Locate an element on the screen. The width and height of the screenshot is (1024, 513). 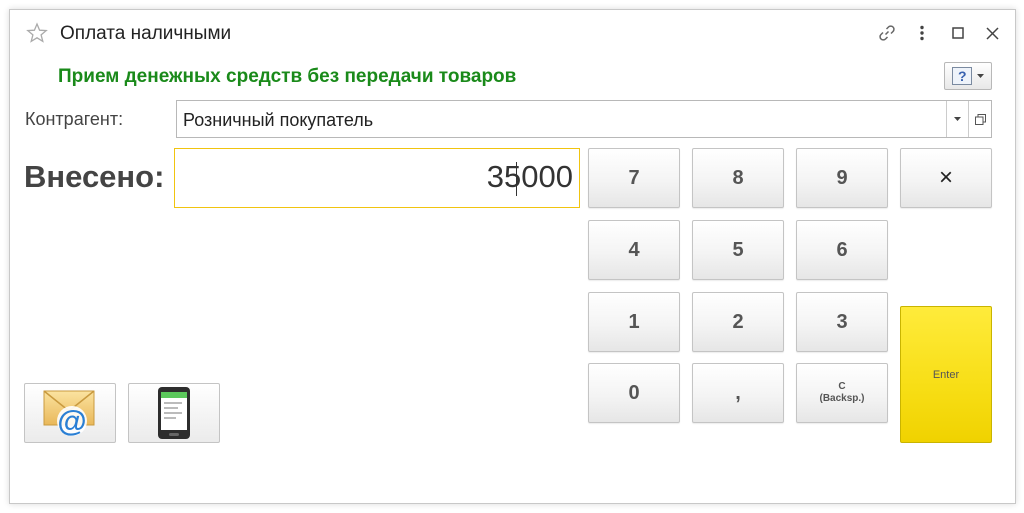
key-7: 7 is located at coordinates (634, 178).